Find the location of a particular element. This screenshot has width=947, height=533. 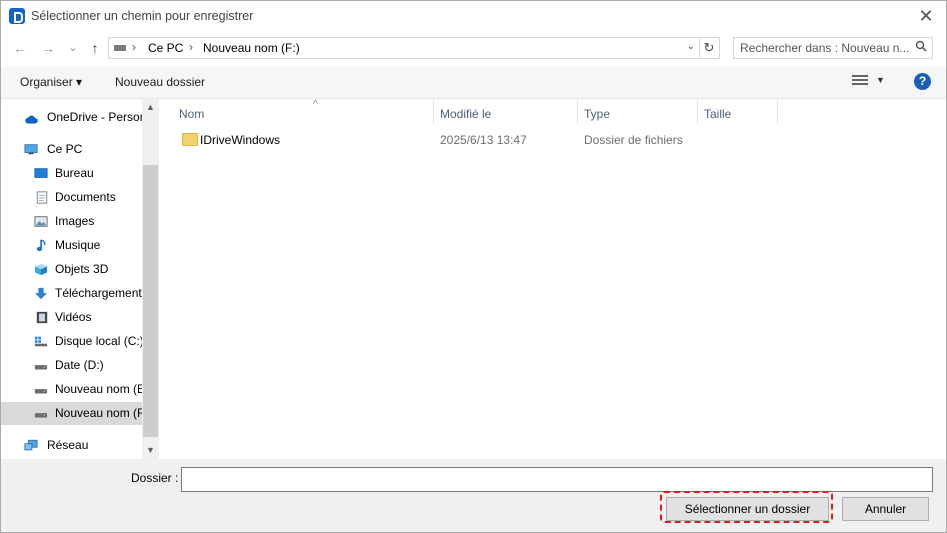

sidebar-item-videos: Vidéos is located at coordinates (71, 317).